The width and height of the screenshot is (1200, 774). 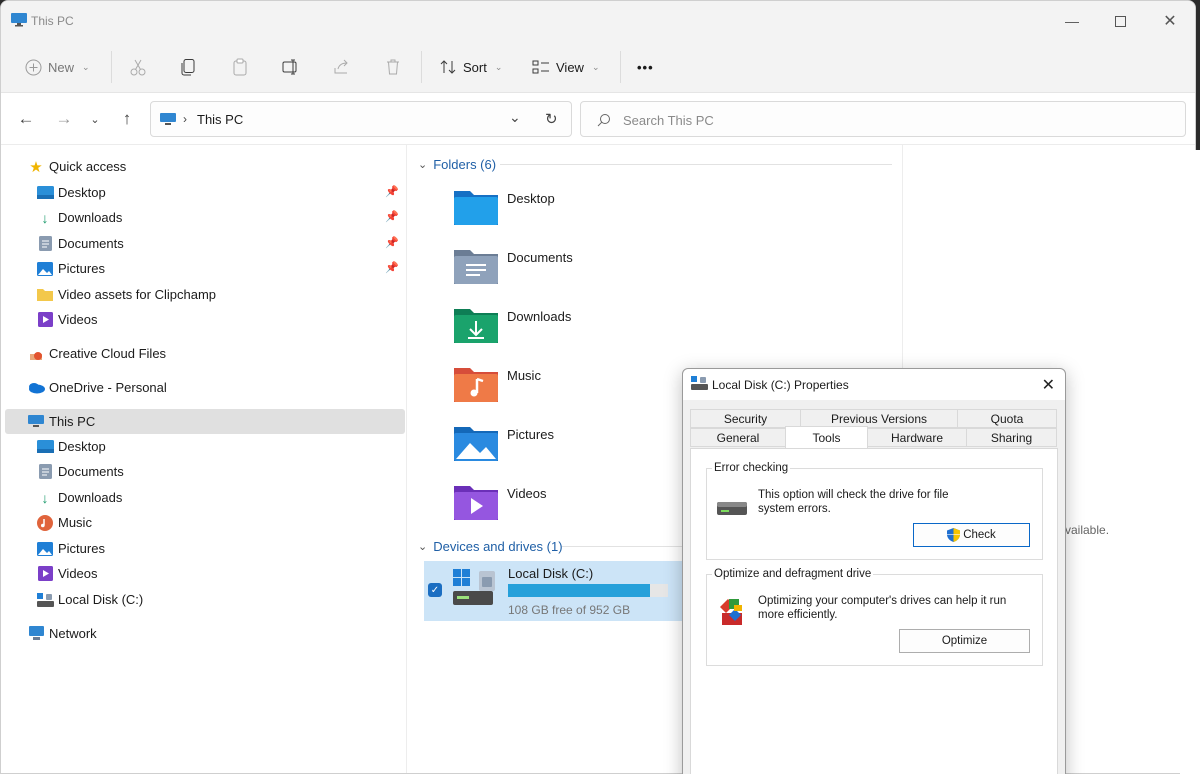 I want to click on sidebar-item-video-assets: Video assets for Clipchamp, so click(x=220, y=294).